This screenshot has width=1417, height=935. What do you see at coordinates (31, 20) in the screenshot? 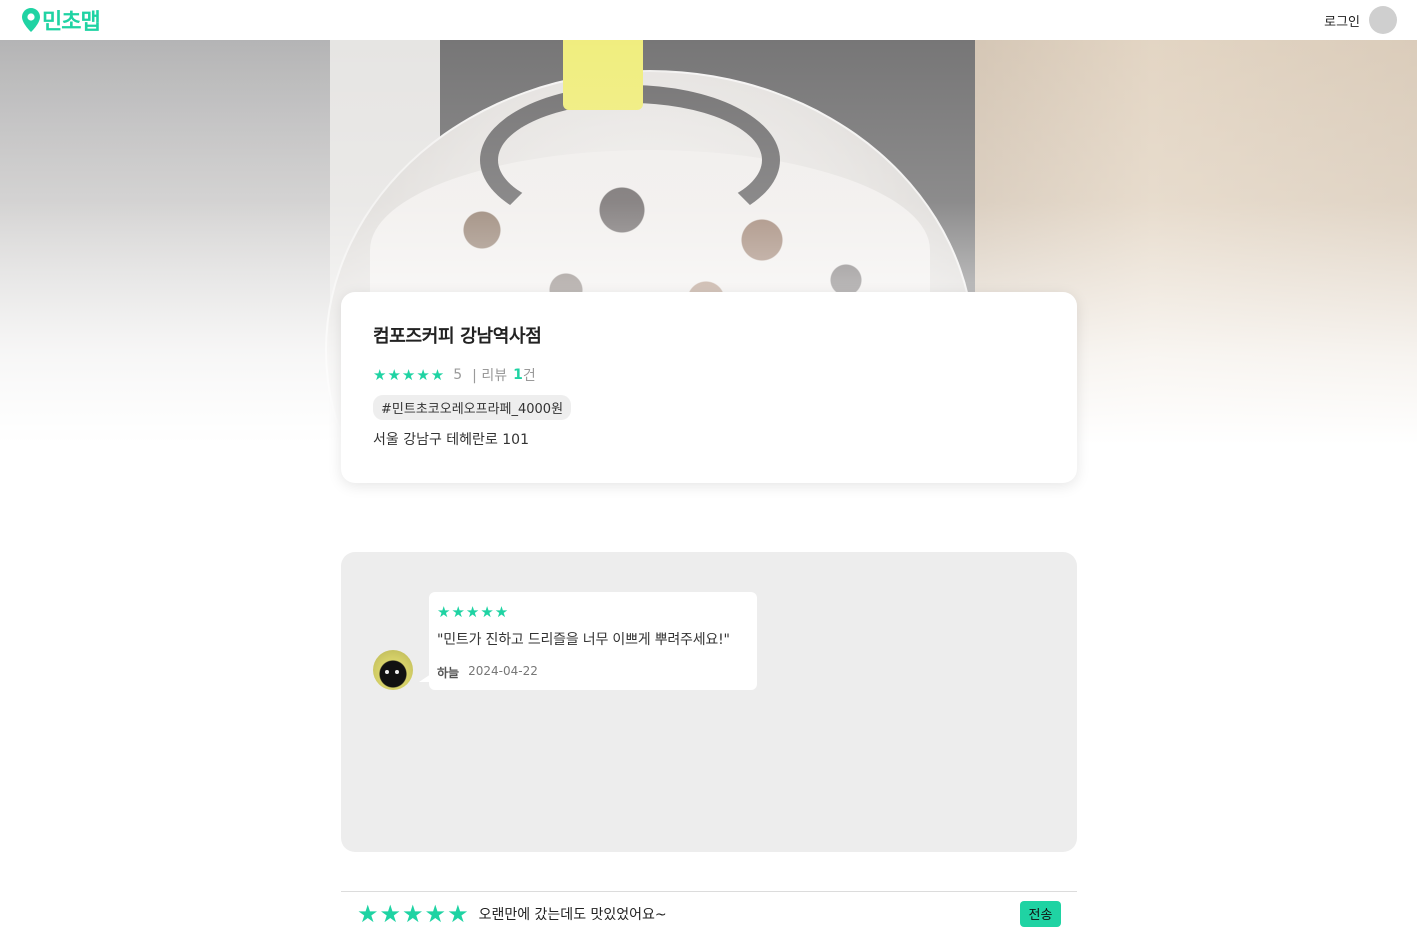
I see `map-pin-icon` at bounding box center [31, 20].